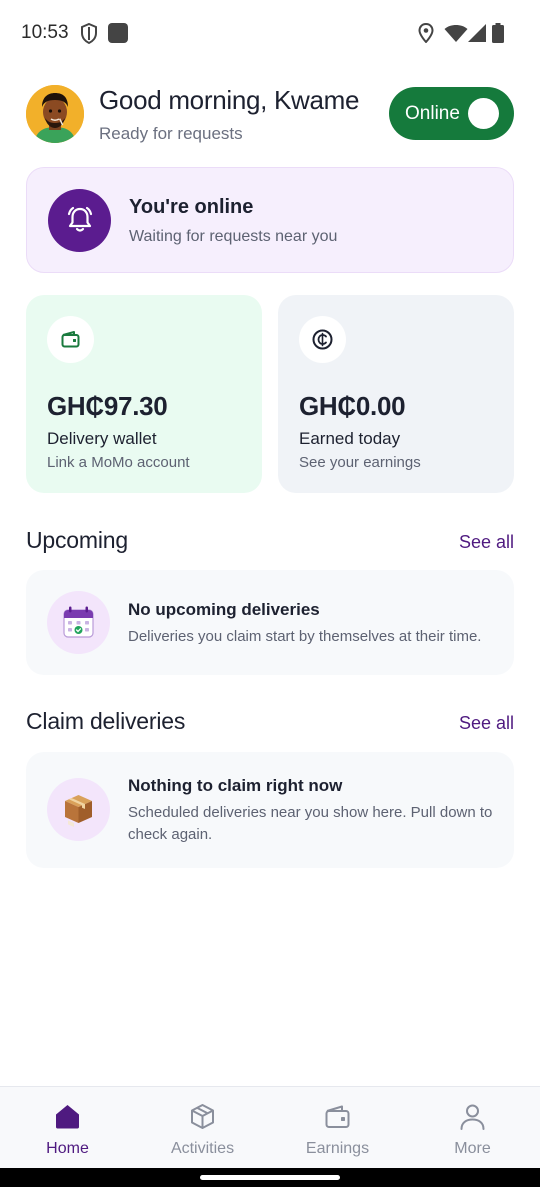  I want to click on signal-icon, so click(477, 33).